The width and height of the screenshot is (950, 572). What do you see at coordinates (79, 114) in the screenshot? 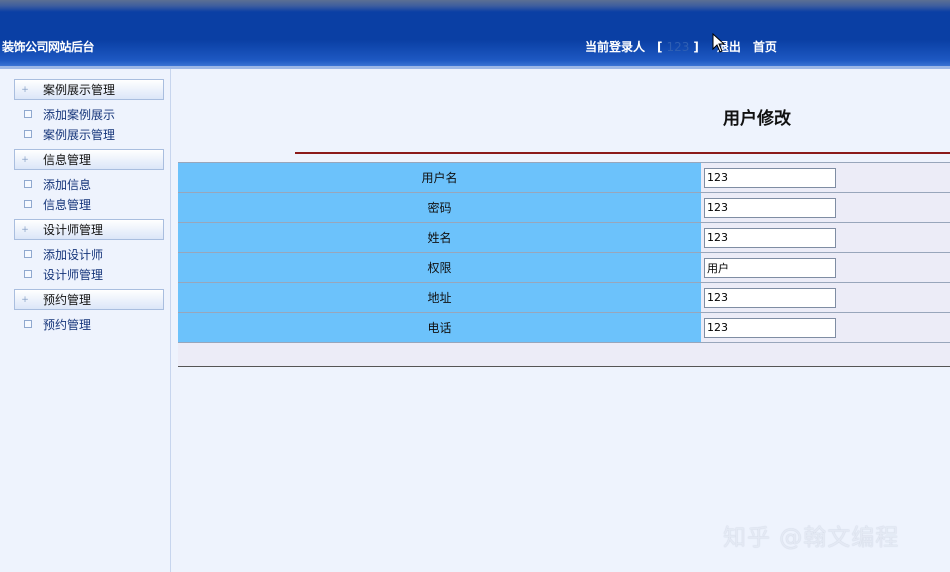
I see `sidebar-item-label: 添加案例展示` at bounding box center [79, 114].